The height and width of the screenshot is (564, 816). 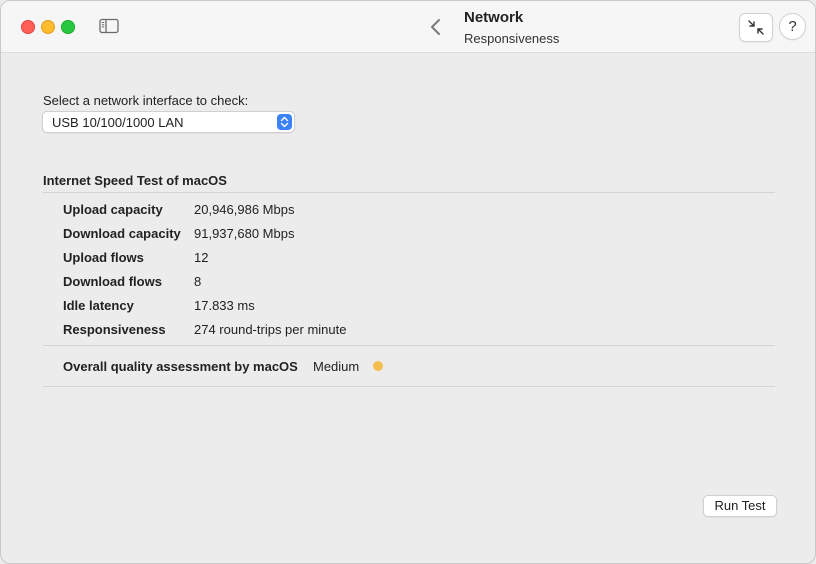 What do you see at coordinates (98, 305) in the screenshot?
I see `idle-latency-label: Idle latency` at bounding box center [98, 305].